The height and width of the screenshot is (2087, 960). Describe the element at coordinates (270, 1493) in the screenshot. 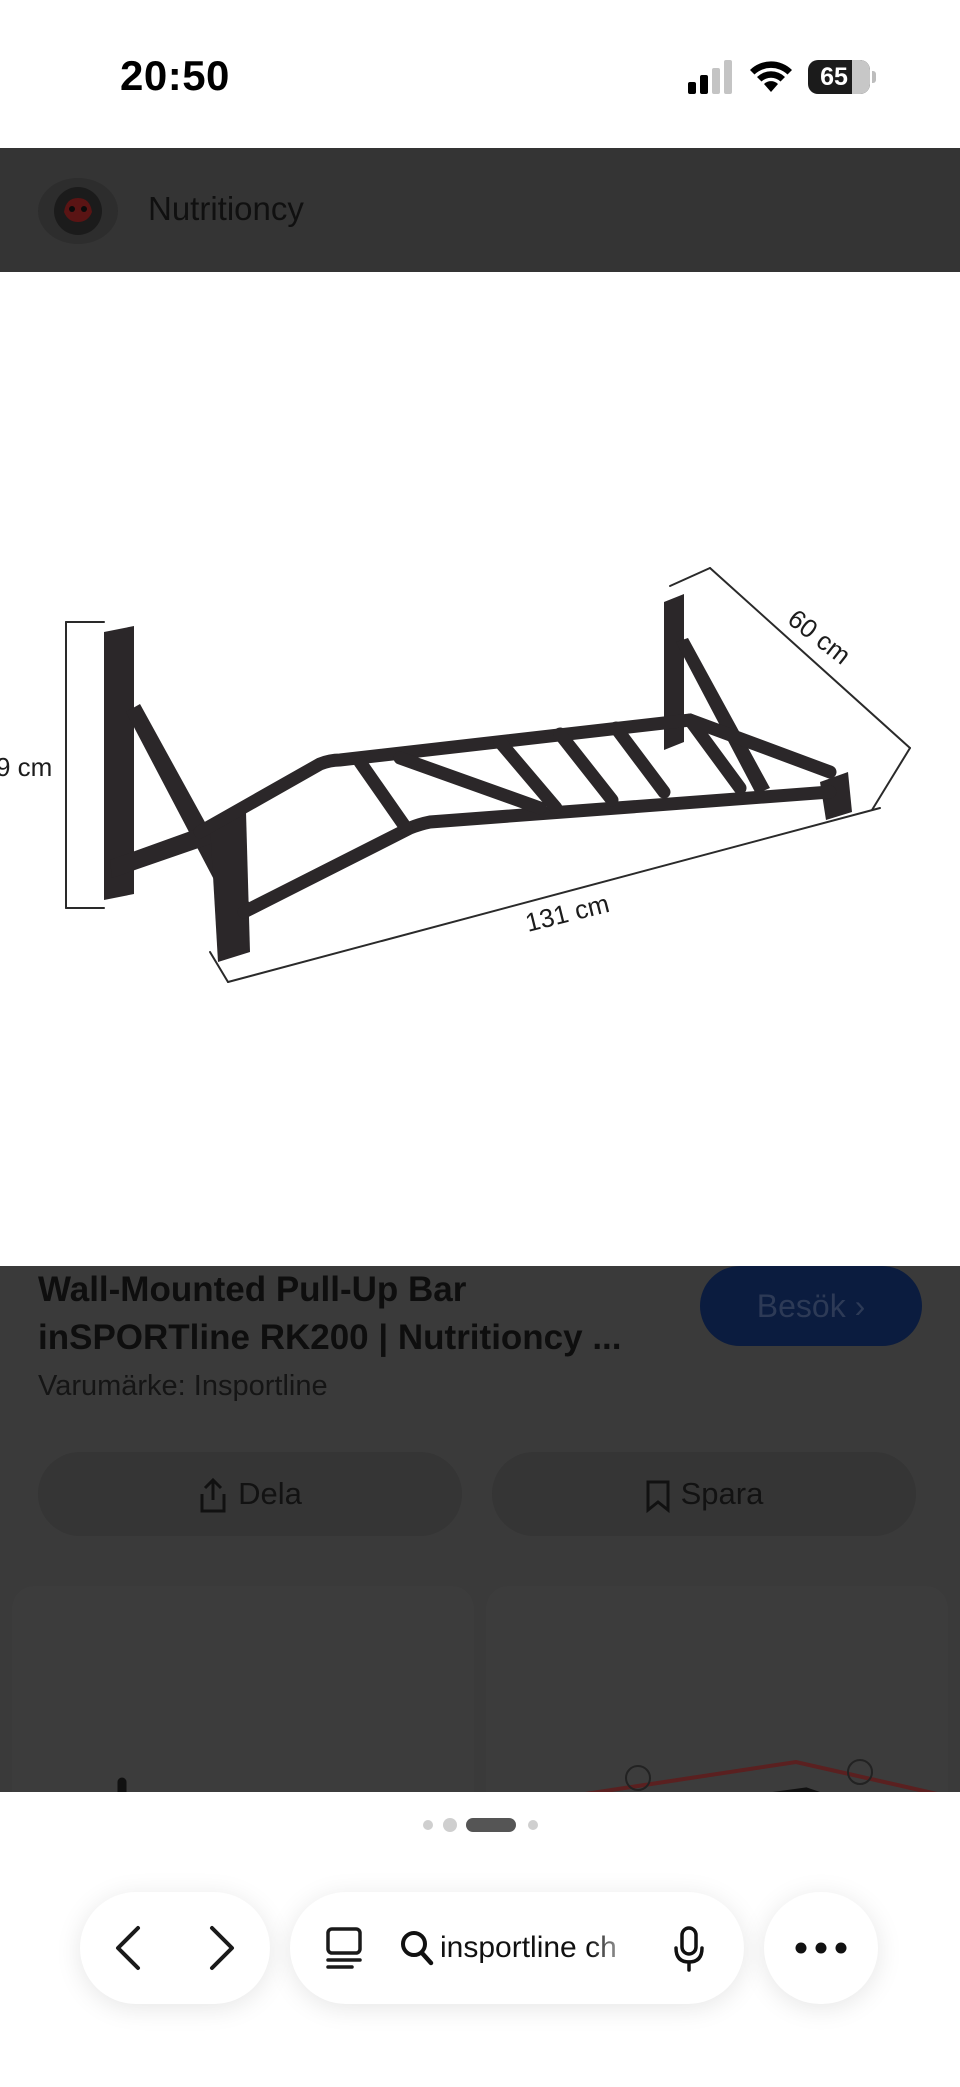

I see `share-label: Dela` at that location.